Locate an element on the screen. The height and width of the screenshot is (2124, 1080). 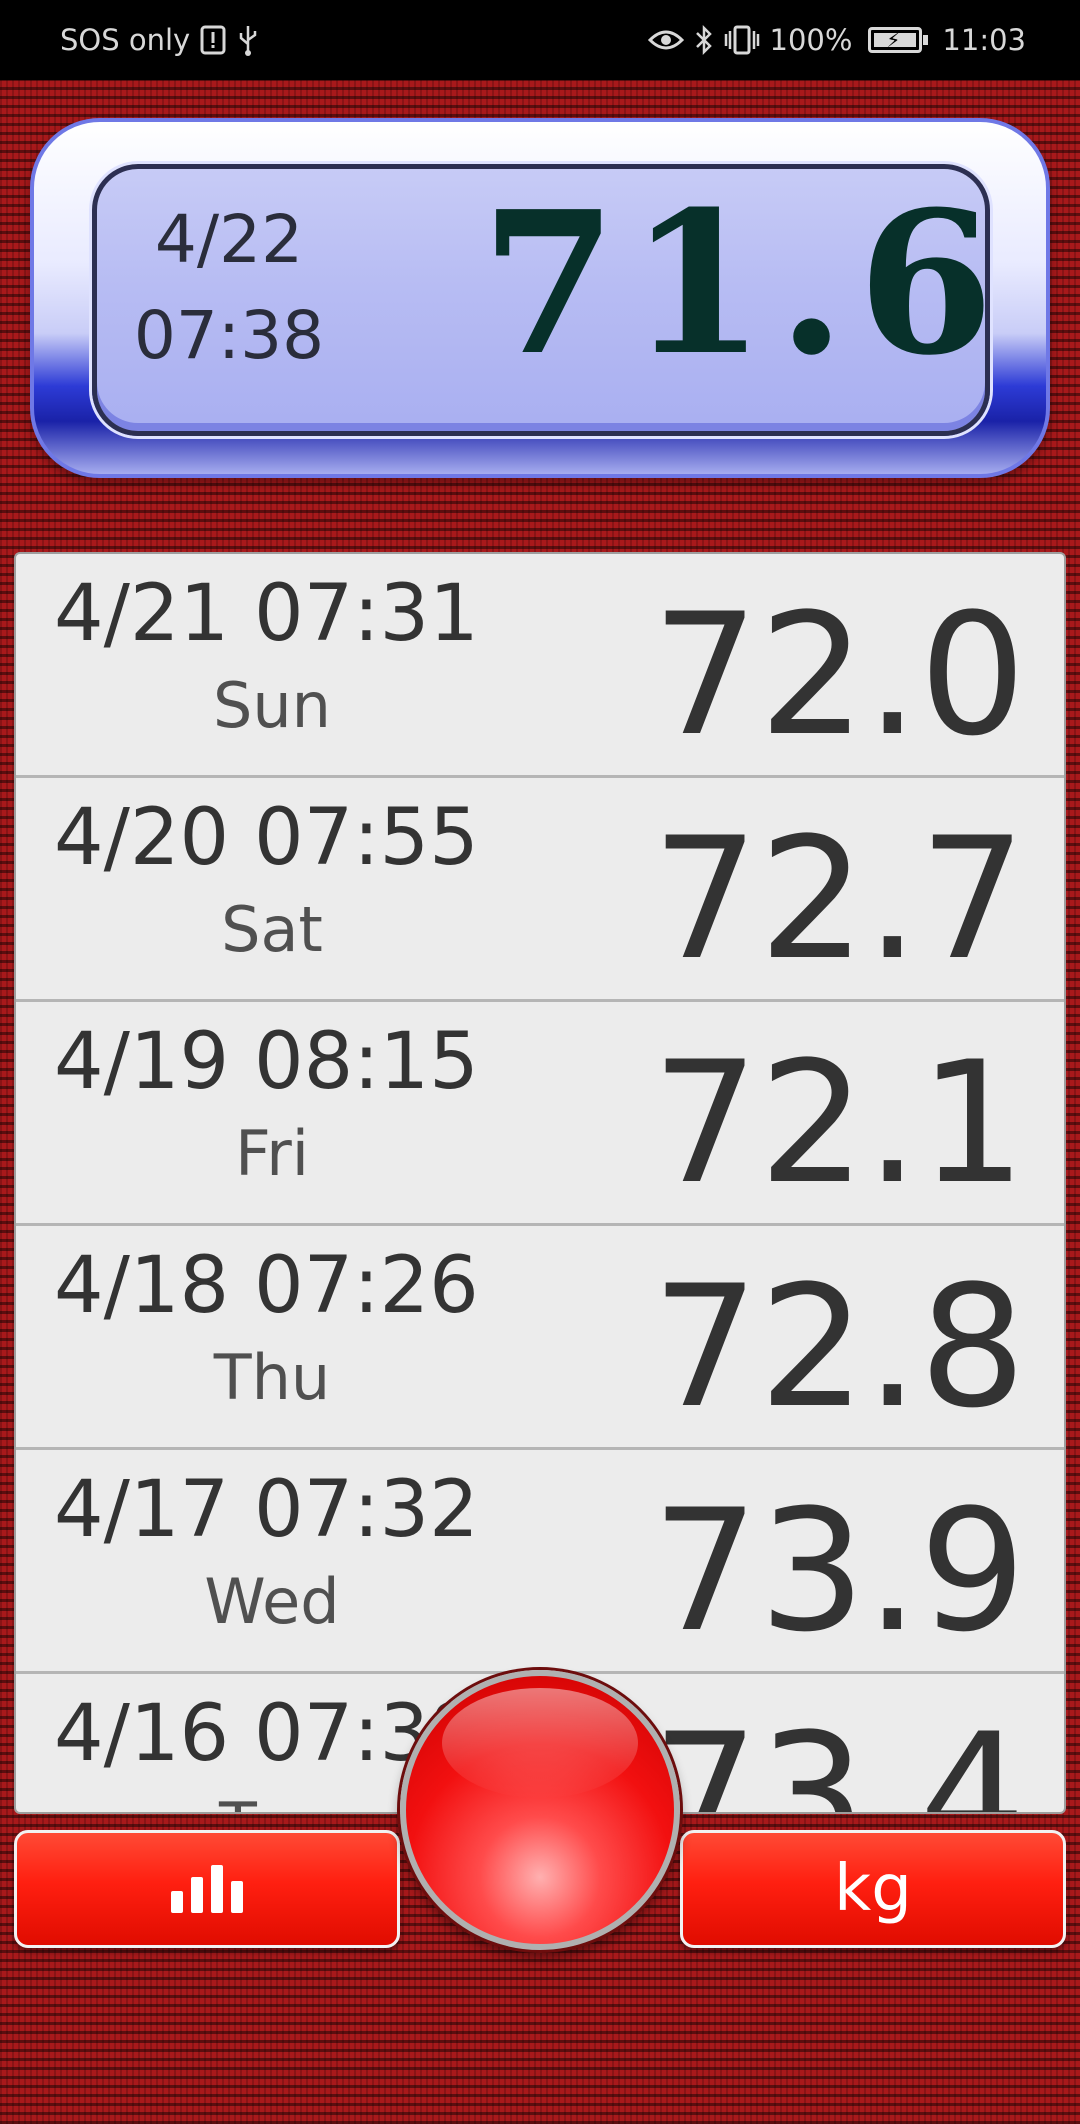
usb-icon is located at coordinates (248, 40).